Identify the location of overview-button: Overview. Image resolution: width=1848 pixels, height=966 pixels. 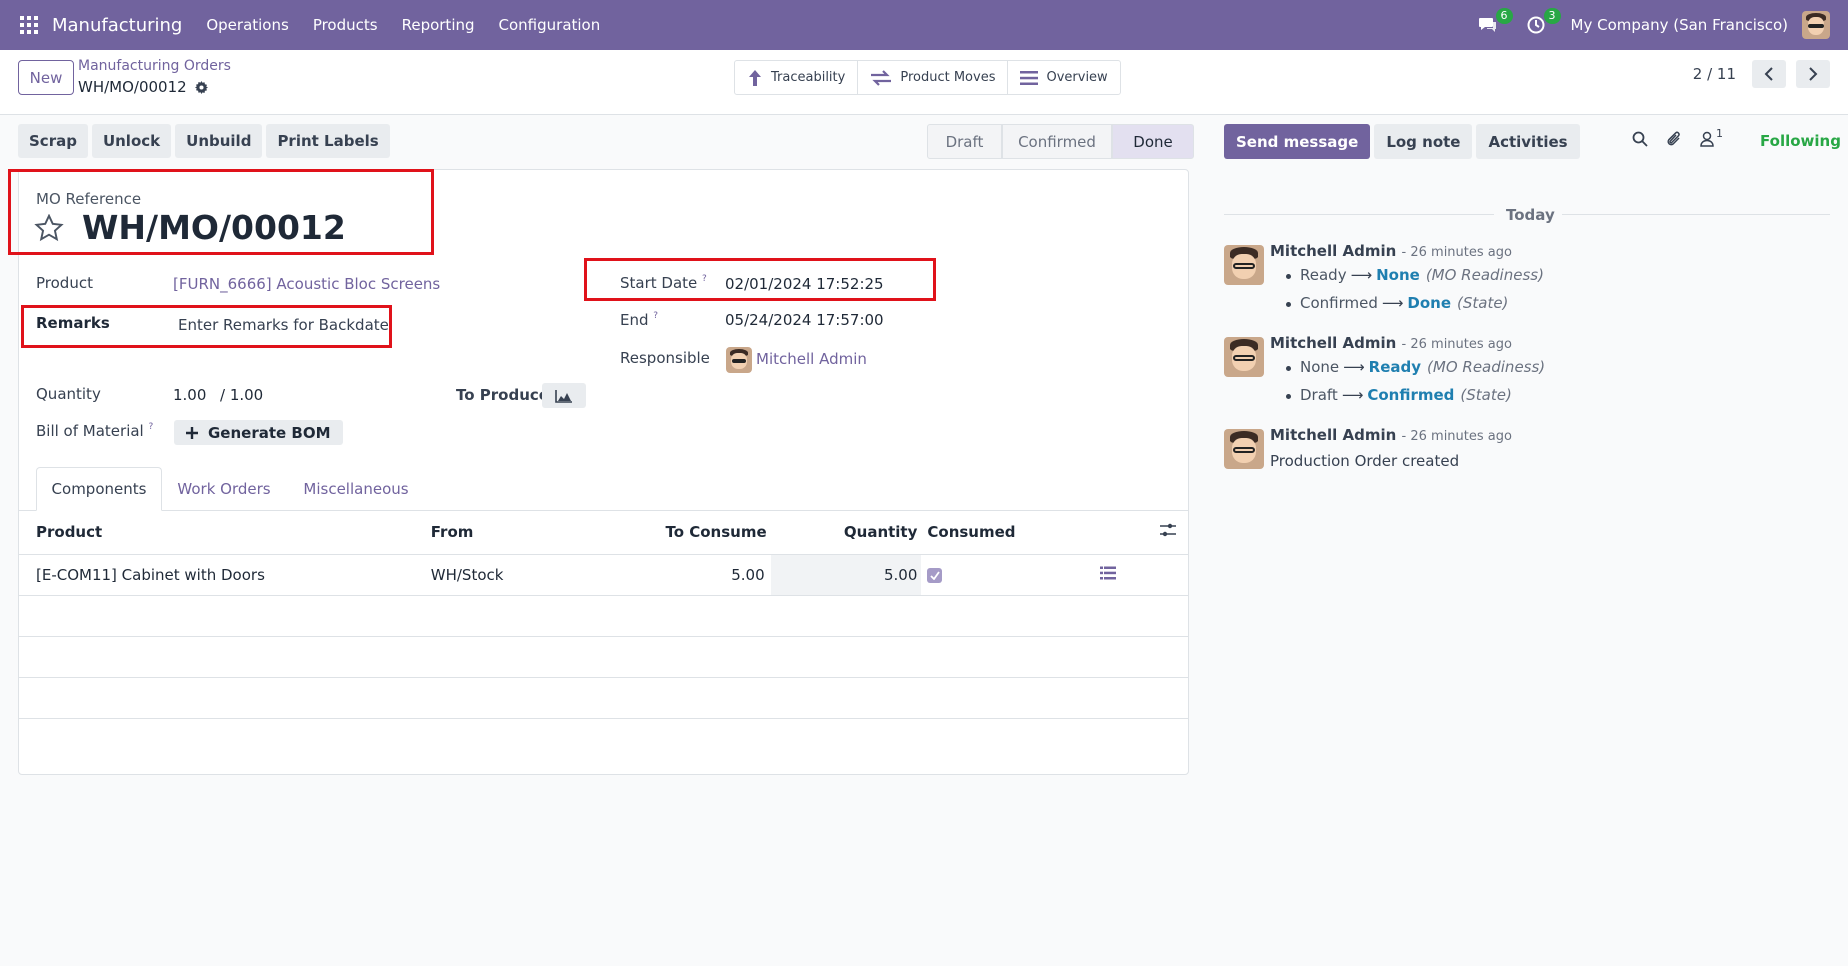
(1063, 77).